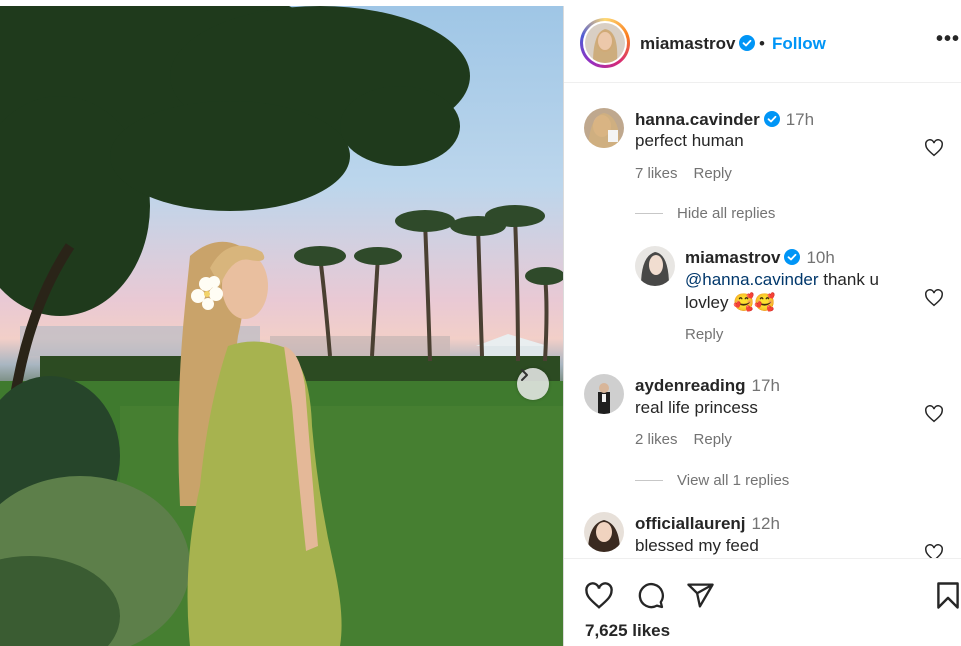 Image resolution: width=961 pixels, height=646 pixels. Describe the element at coordinates (724, 120) in the screenshot. I see `comment-username: hanna.cavinder 17h` at that location.